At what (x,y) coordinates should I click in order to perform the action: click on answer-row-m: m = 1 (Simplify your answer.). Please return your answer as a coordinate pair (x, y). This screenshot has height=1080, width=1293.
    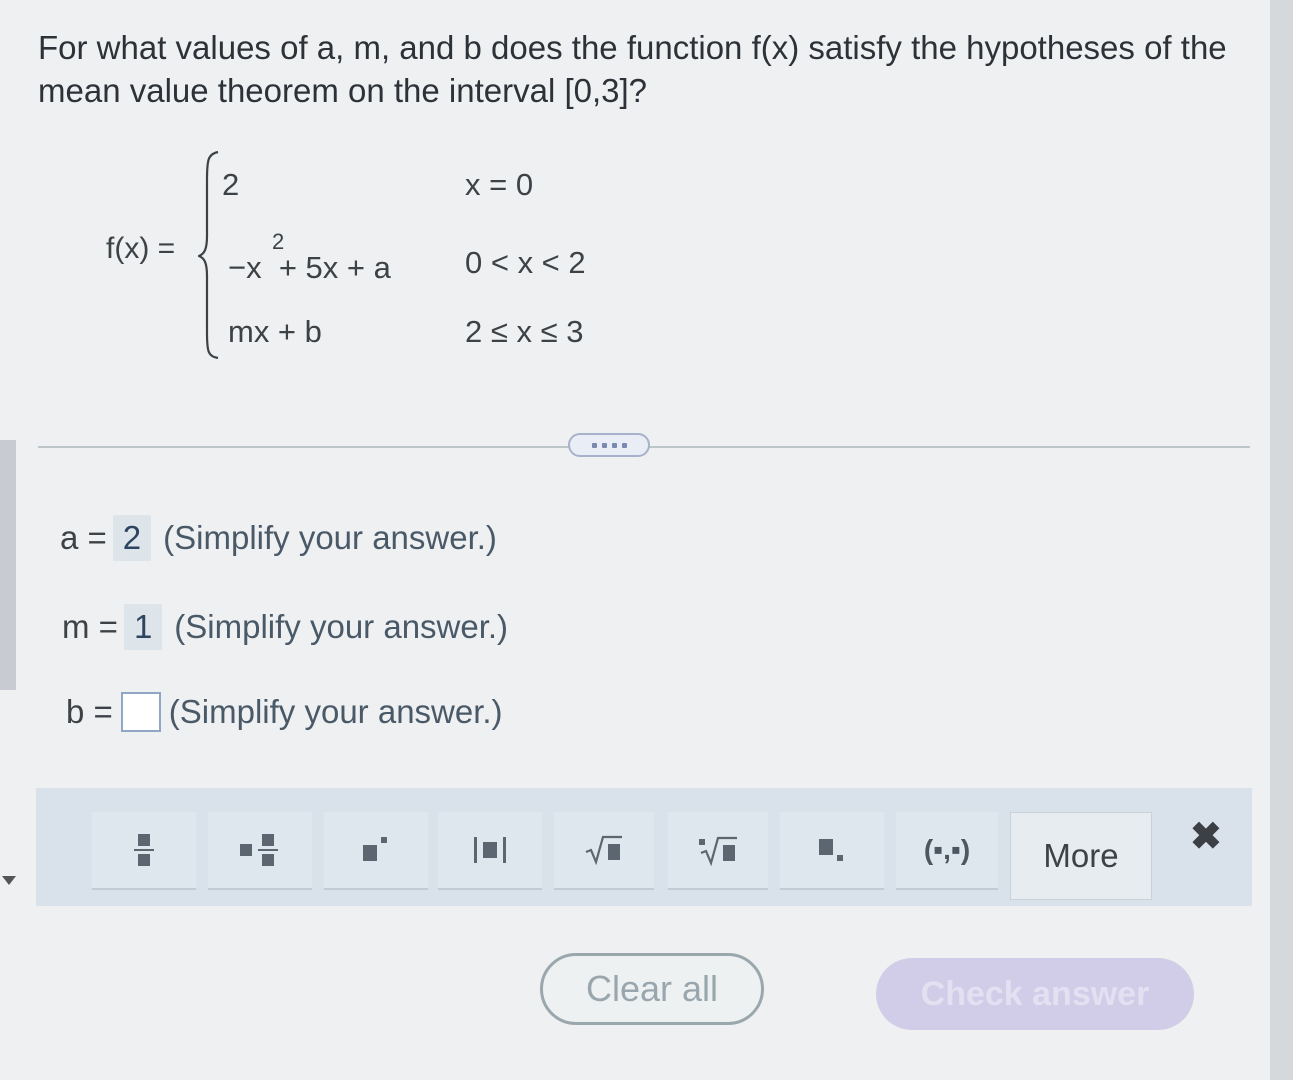
    Looking at the image, I should click on (285, 627).